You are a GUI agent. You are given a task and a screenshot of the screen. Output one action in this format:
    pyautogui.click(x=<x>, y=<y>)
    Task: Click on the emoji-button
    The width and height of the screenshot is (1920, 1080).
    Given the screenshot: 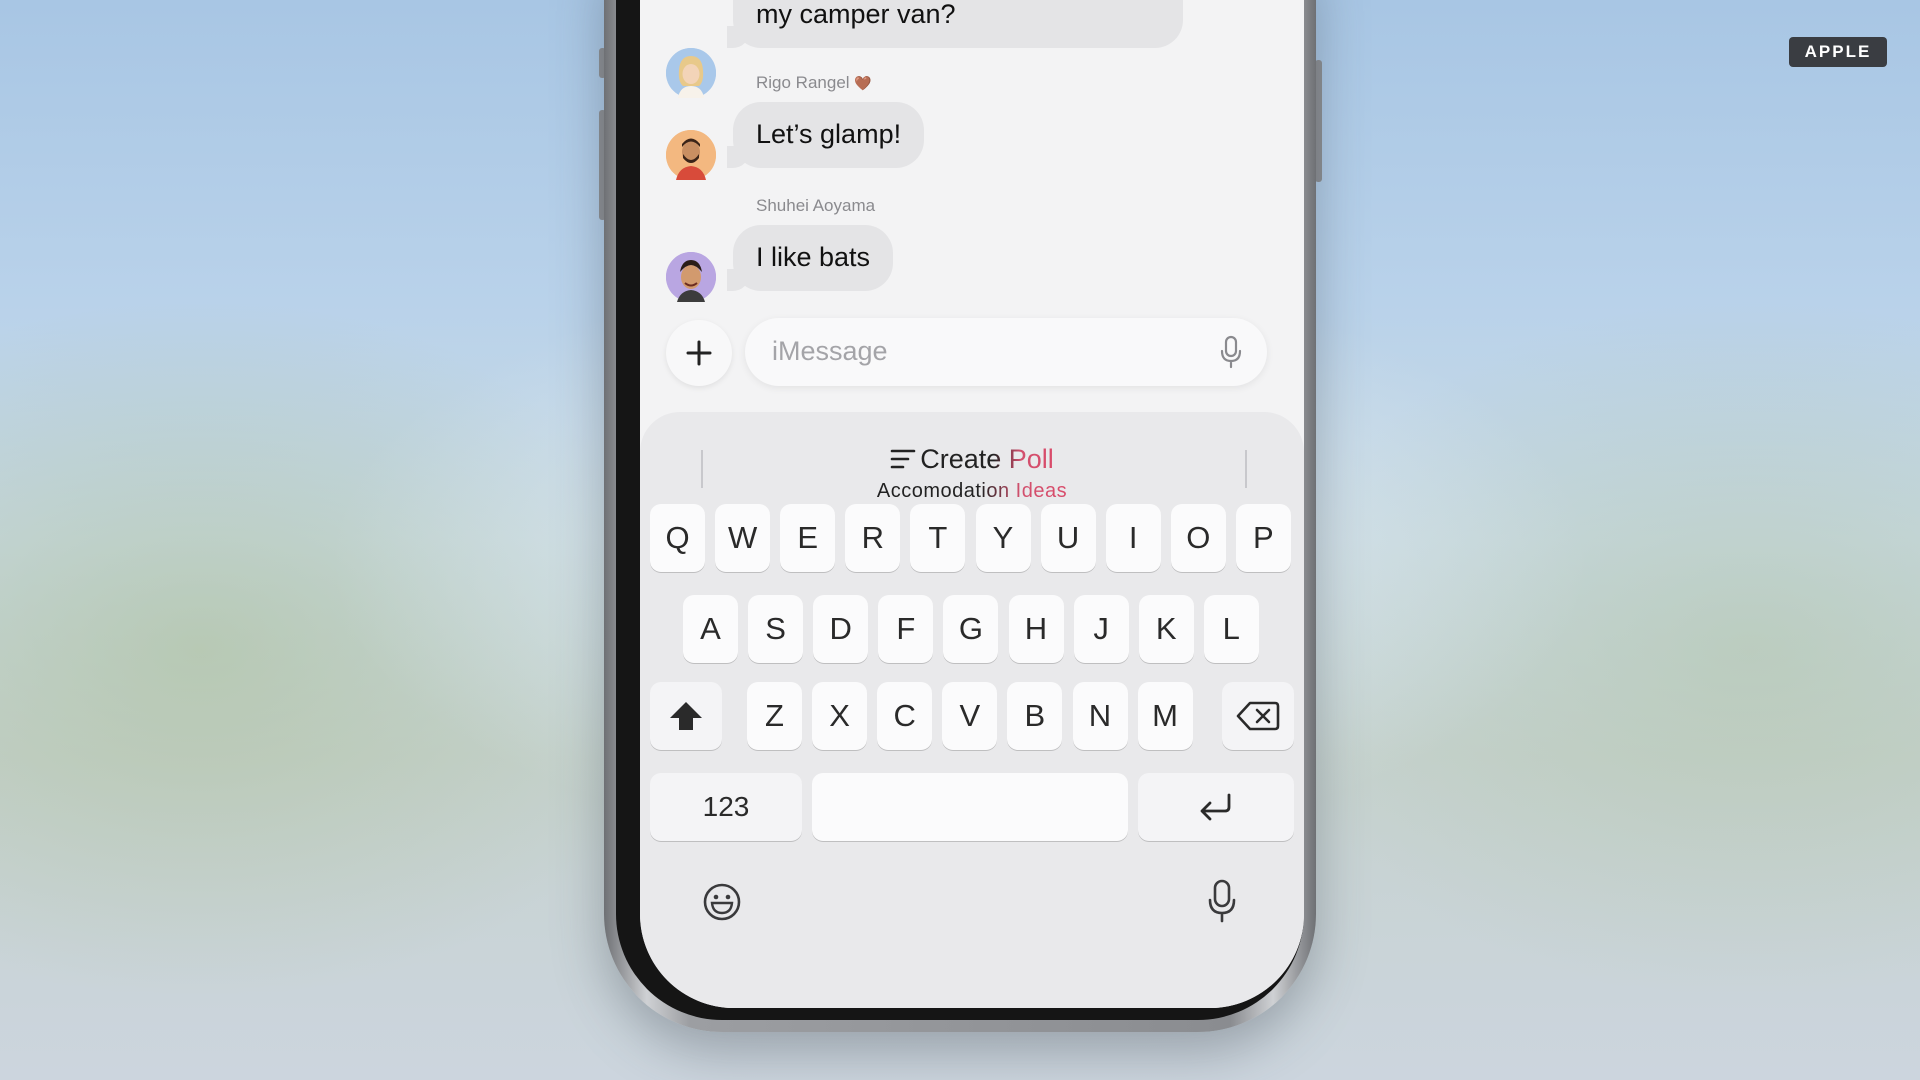 What is the action you would take?
    pyautogui.click(x=722, y=902)
    